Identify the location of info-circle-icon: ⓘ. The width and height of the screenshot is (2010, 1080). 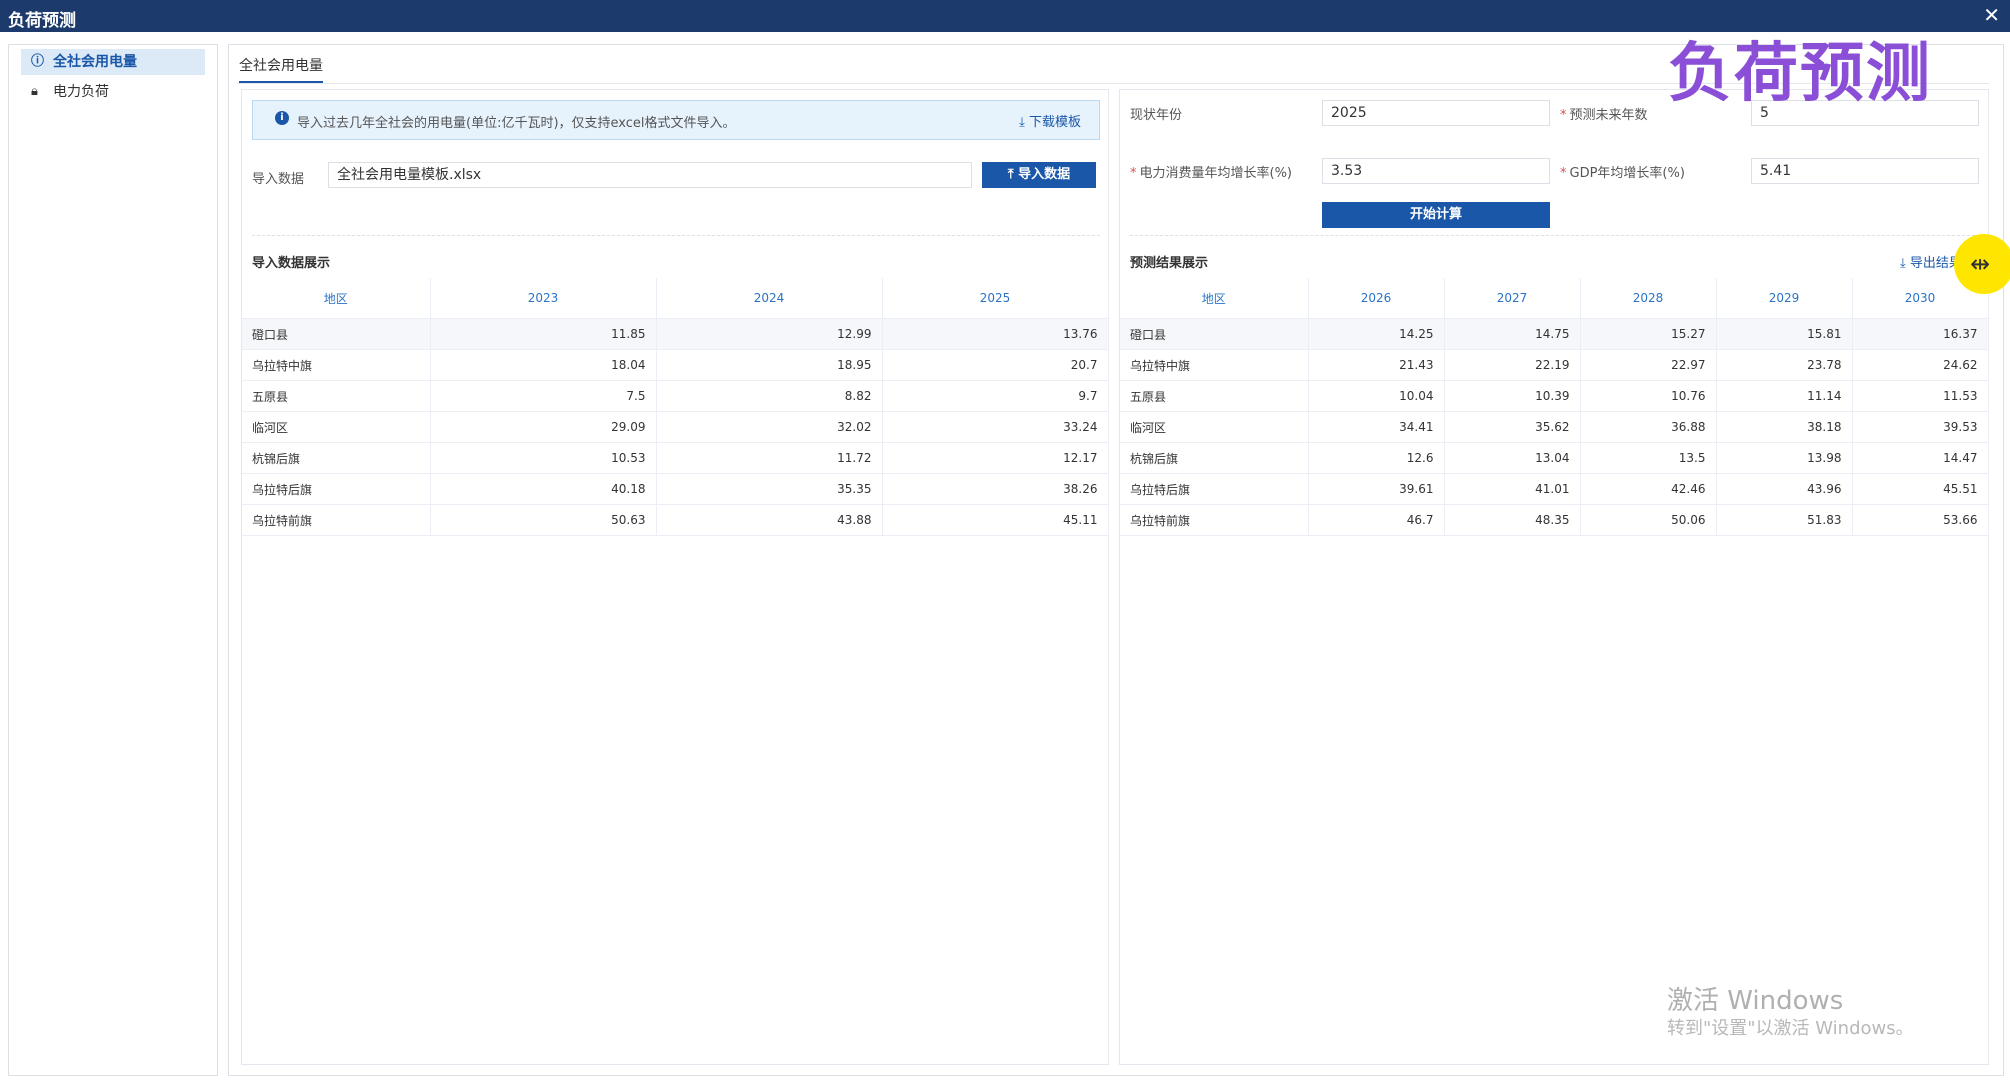
(38, 61).